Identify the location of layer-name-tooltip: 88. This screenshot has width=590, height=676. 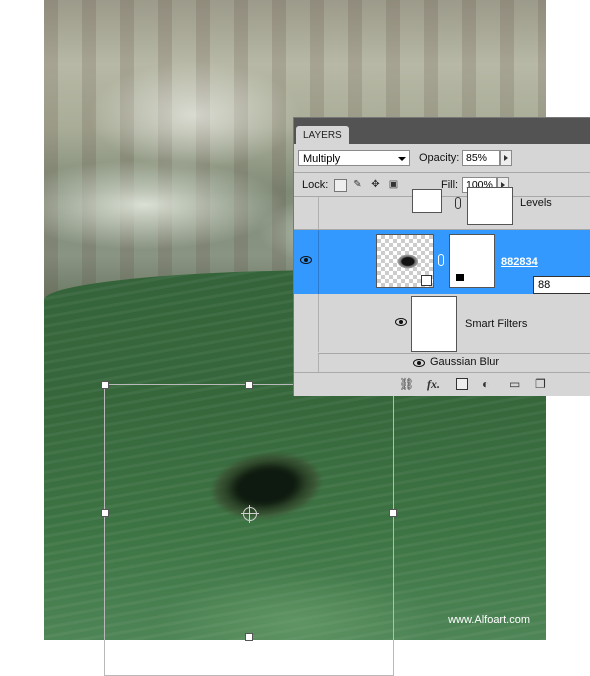
(561, 285).